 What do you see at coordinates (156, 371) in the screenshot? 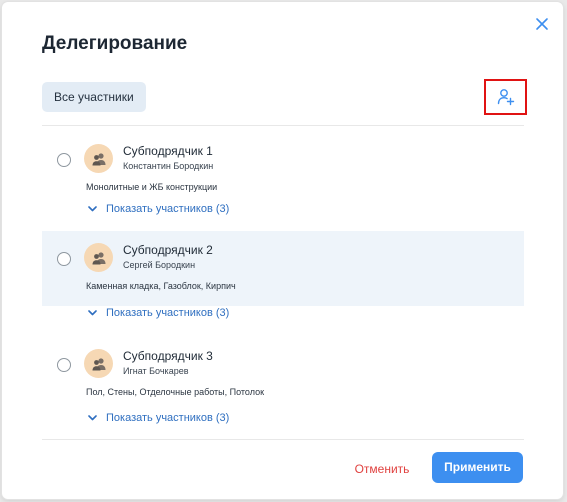
I see `item-person: Игнат Бочкарев` at bounding box center [156, 371].